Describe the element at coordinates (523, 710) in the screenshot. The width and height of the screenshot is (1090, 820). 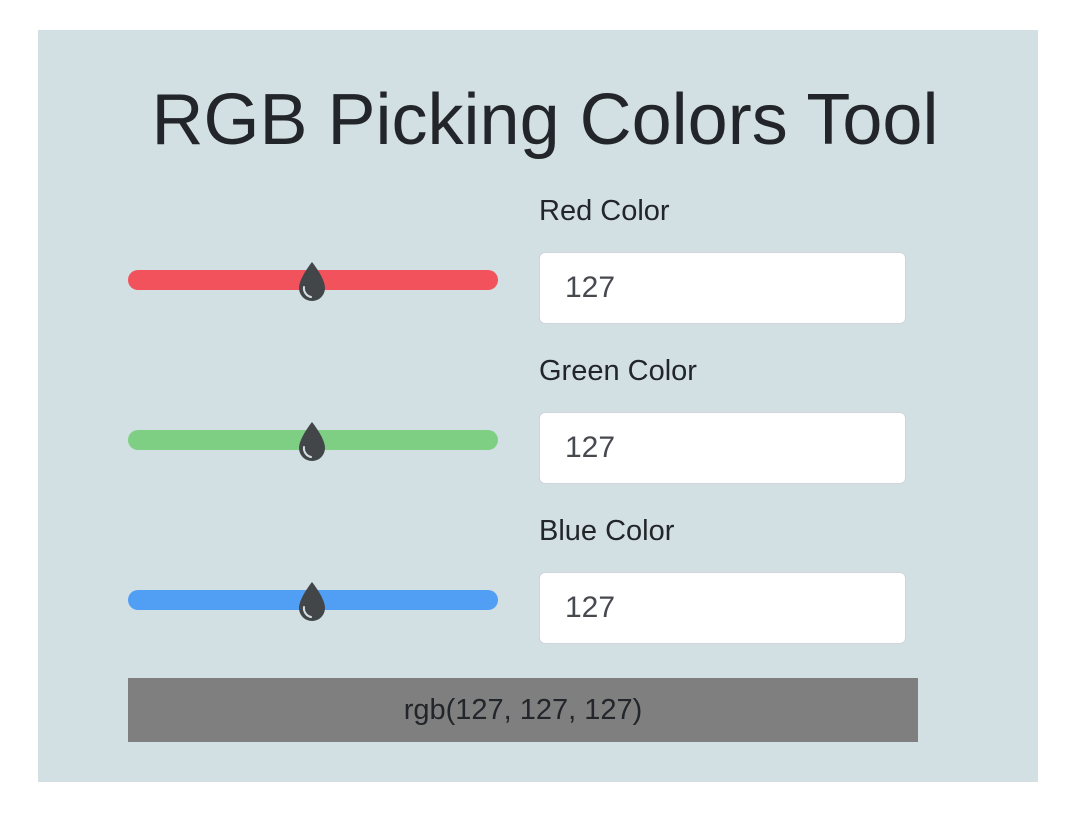
I see `color-preview-swatch: rgb(127, 127, 127)` at that location.